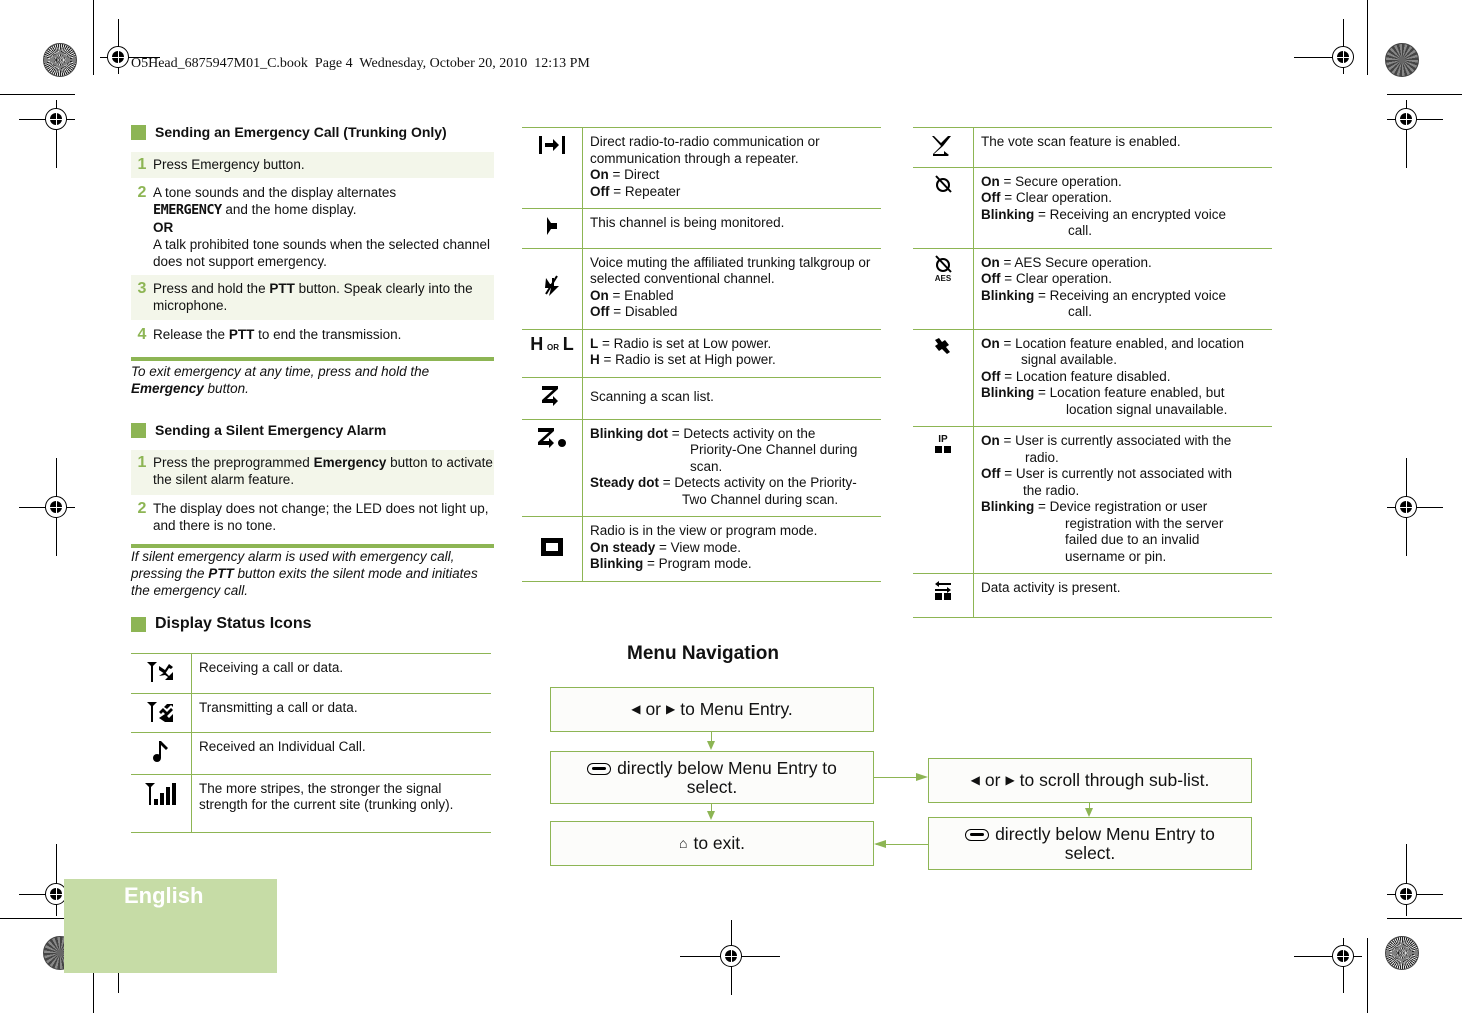  Describe the element at coordinates (311, 712) in the screenshot. I see `table-row: Transmitting a call or data.` at that location.